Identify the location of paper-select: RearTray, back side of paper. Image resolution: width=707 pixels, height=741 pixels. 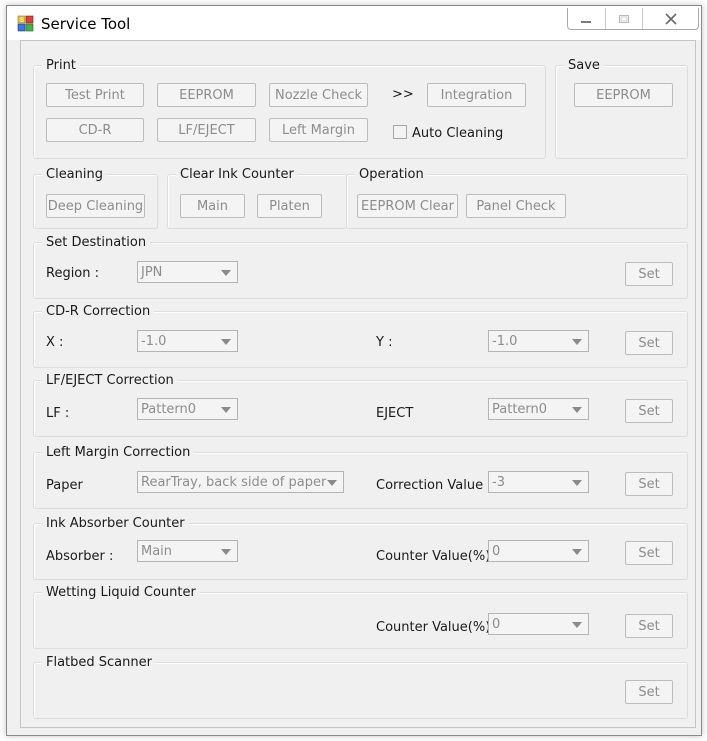
(240, 482).